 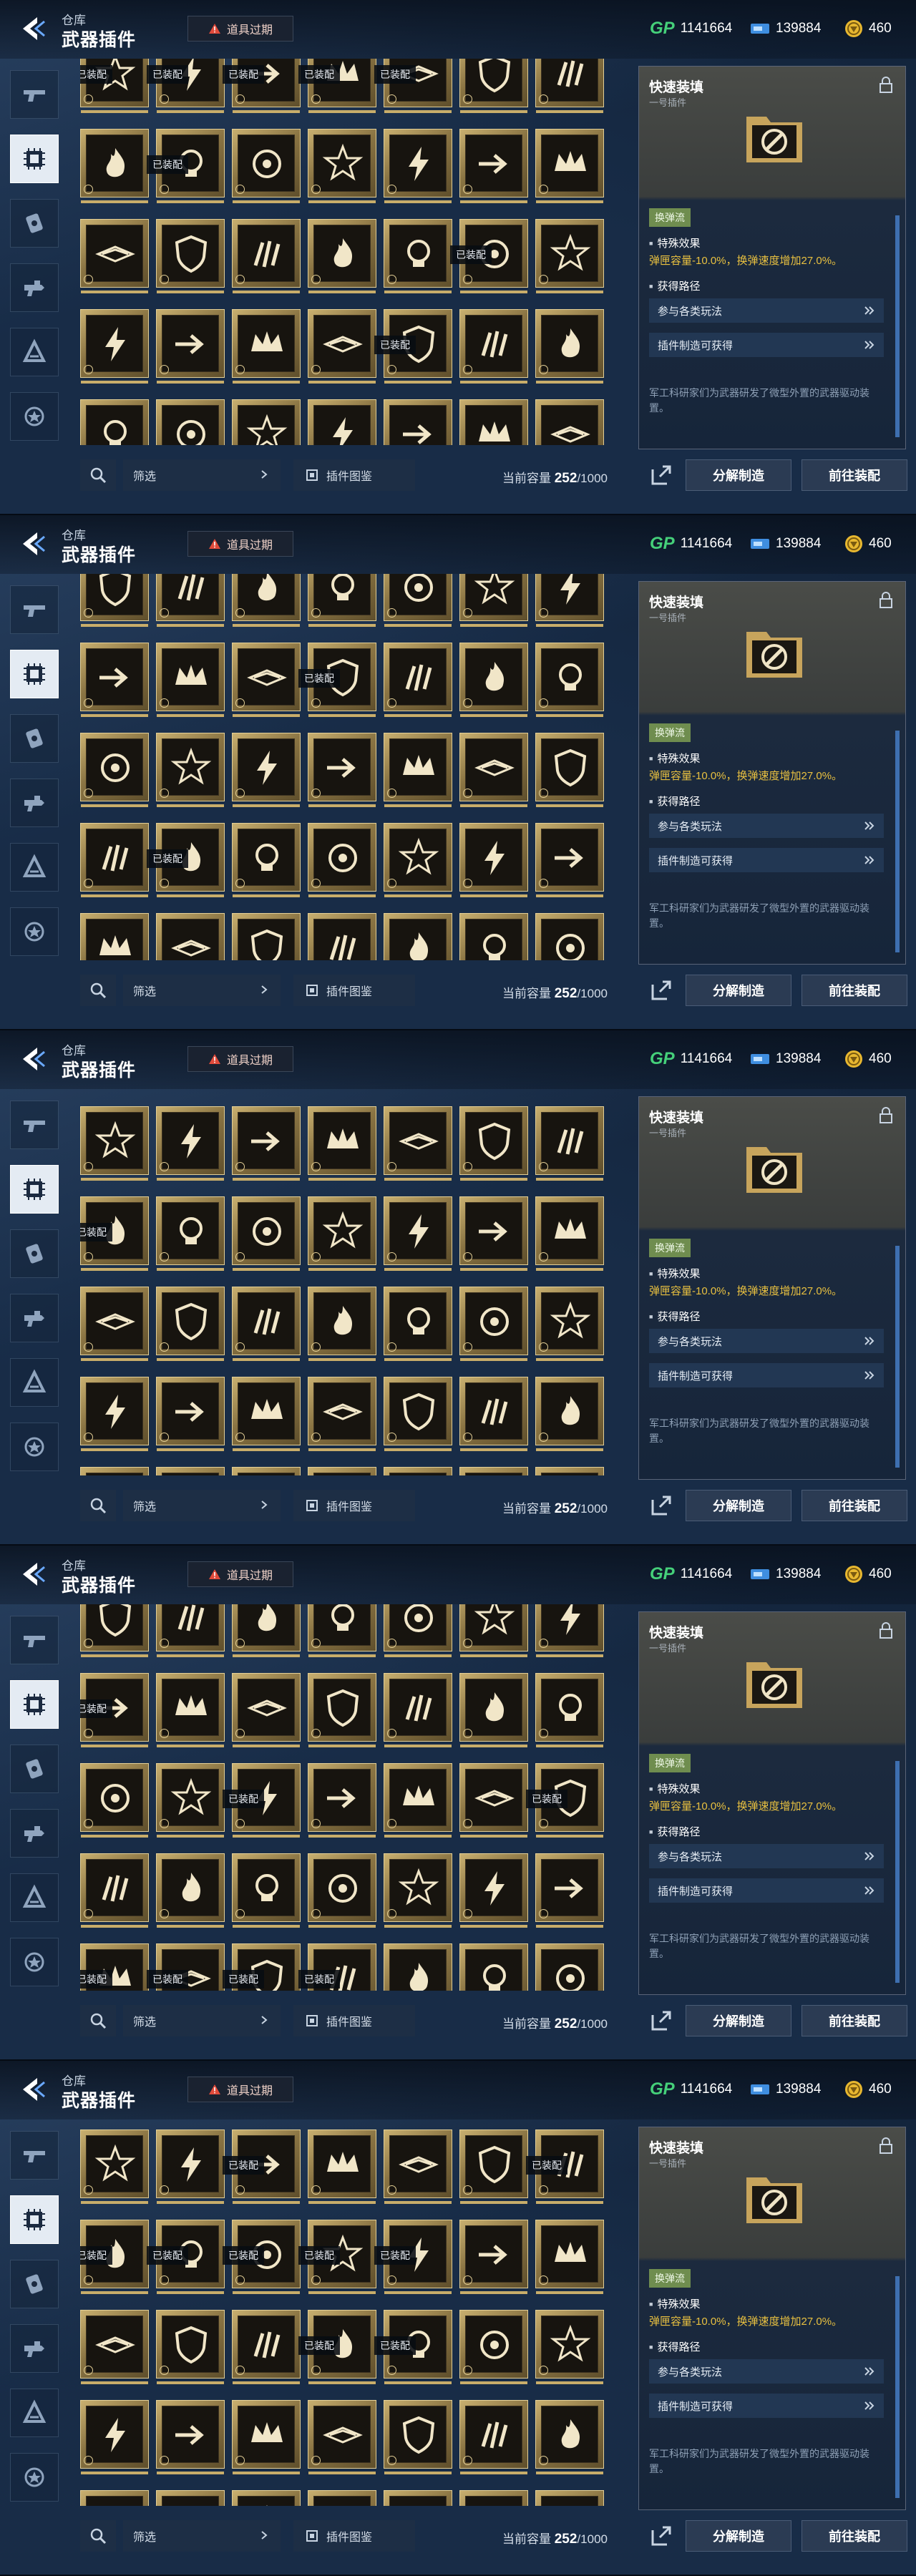 What do you see at coordinates (33, 2089) in the screenshot?
I see `back-button` at bounding box center [33, 2089].